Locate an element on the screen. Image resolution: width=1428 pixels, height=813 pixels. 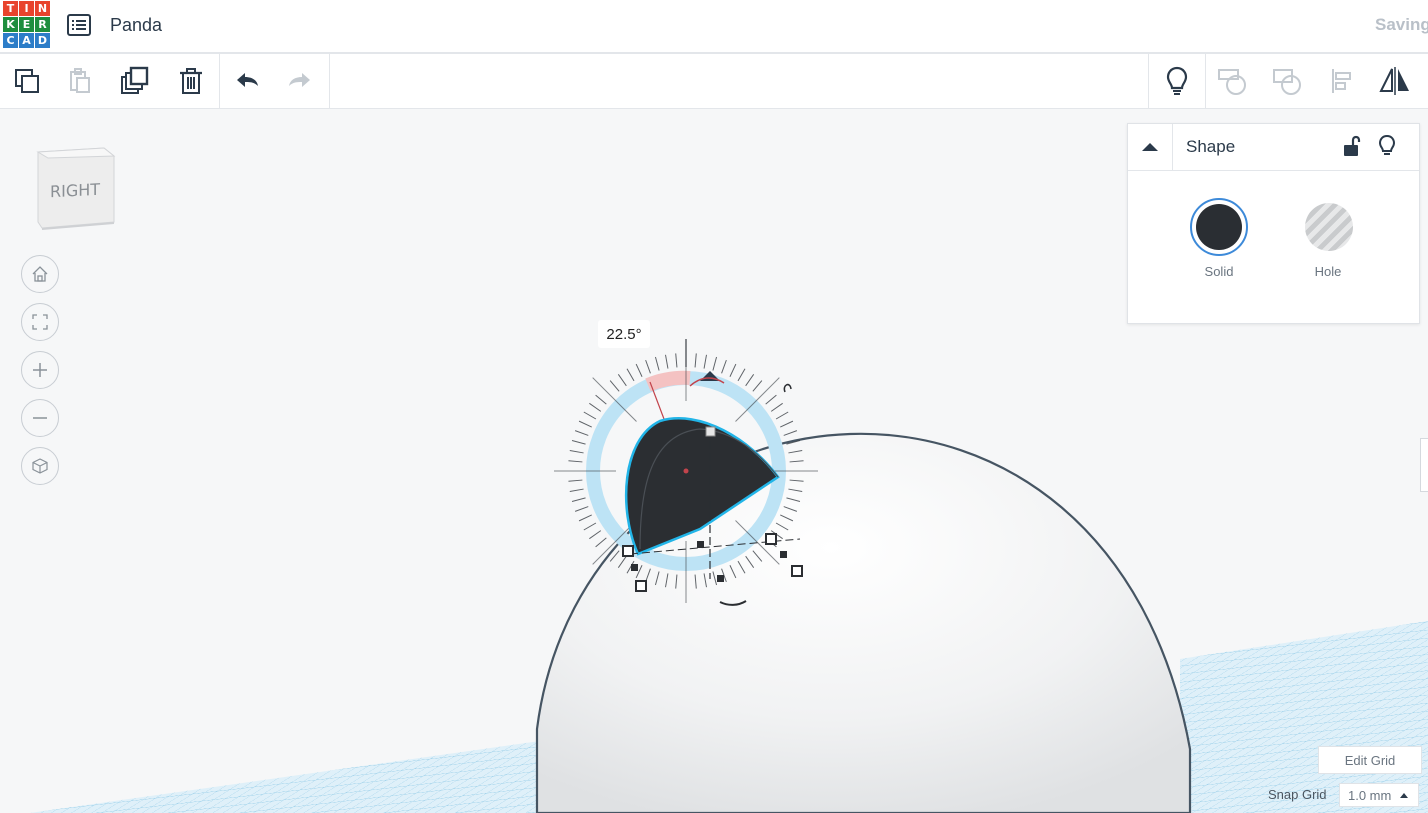
ungroup-icon is located at coordinates (1287, 82).